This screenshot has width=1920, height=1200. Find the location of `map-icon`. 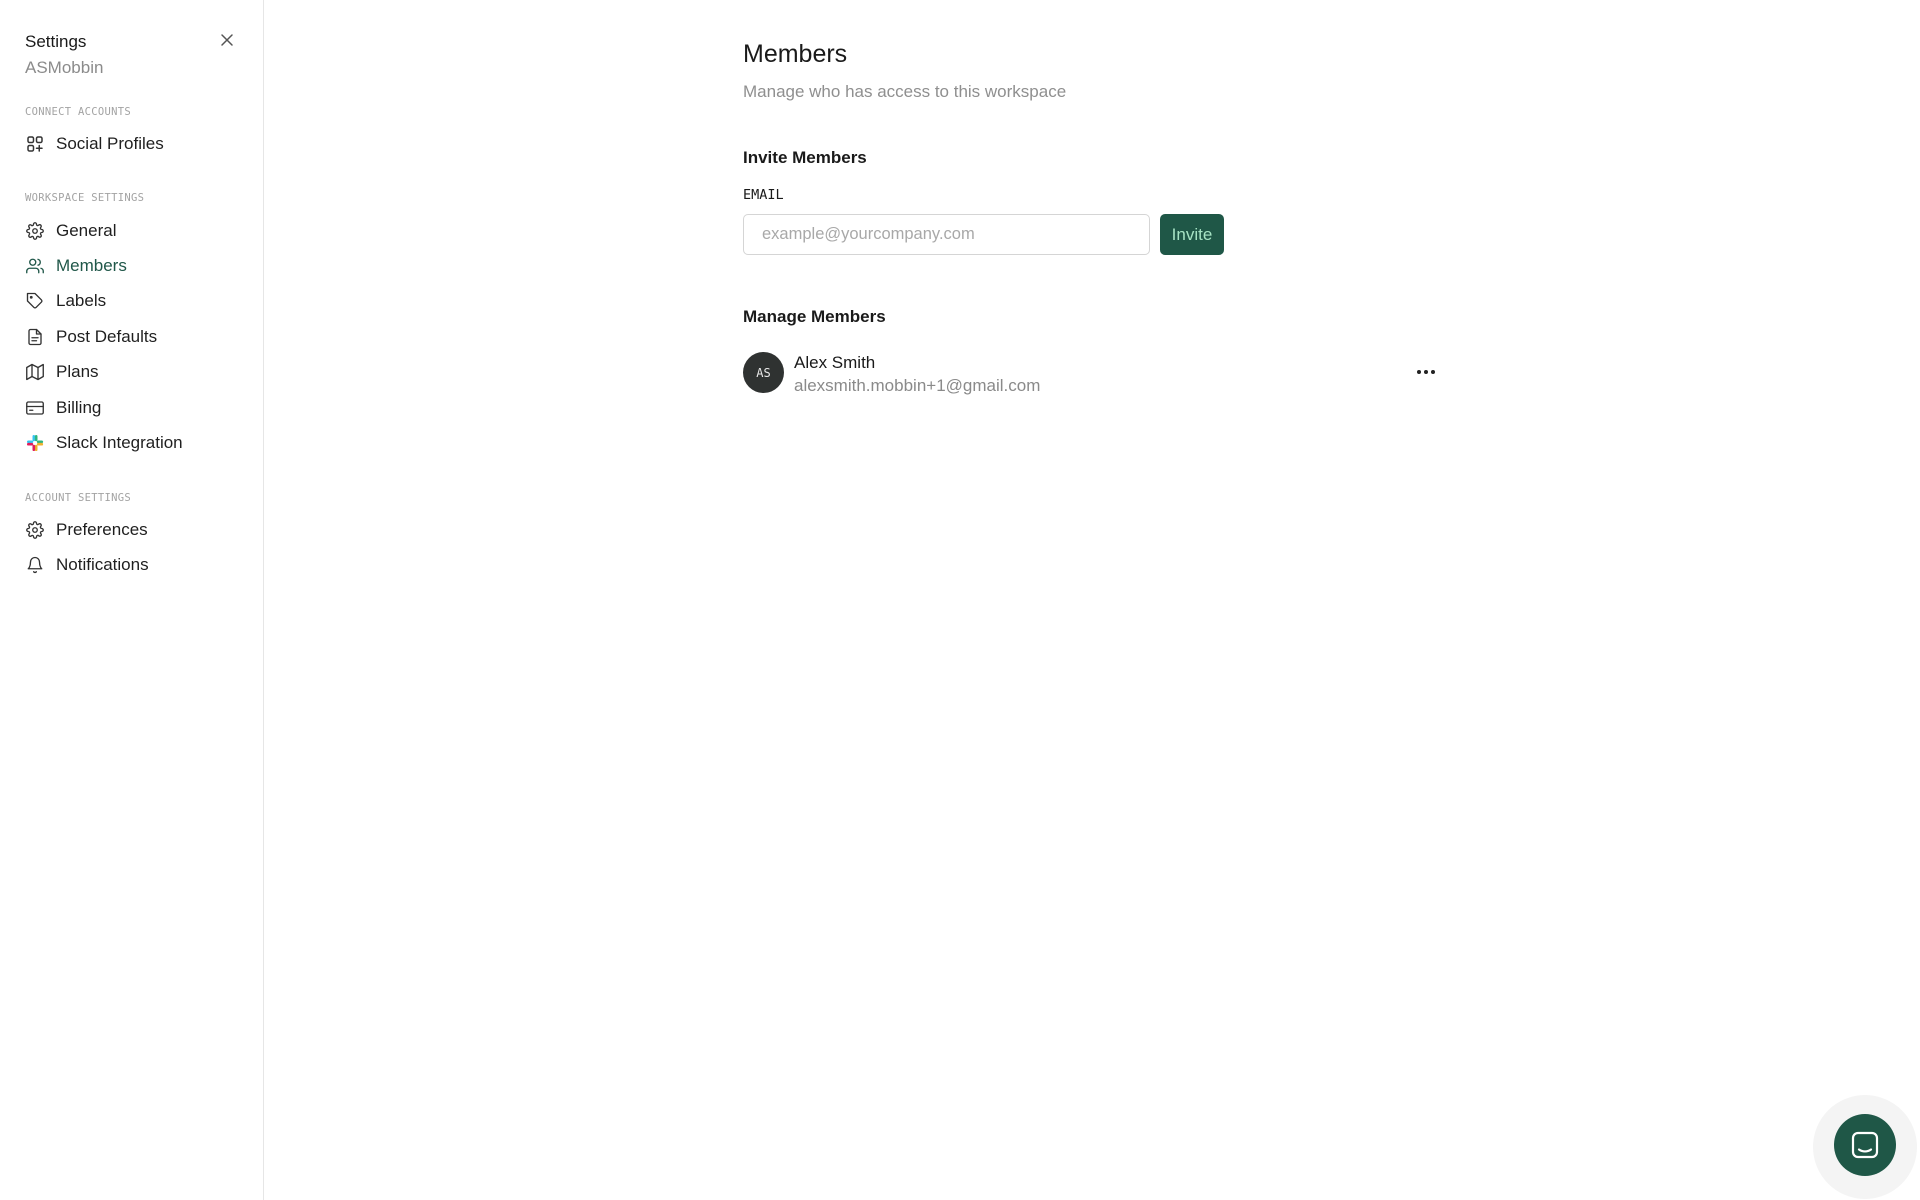

map-icon is located at coordinates (35, 372).